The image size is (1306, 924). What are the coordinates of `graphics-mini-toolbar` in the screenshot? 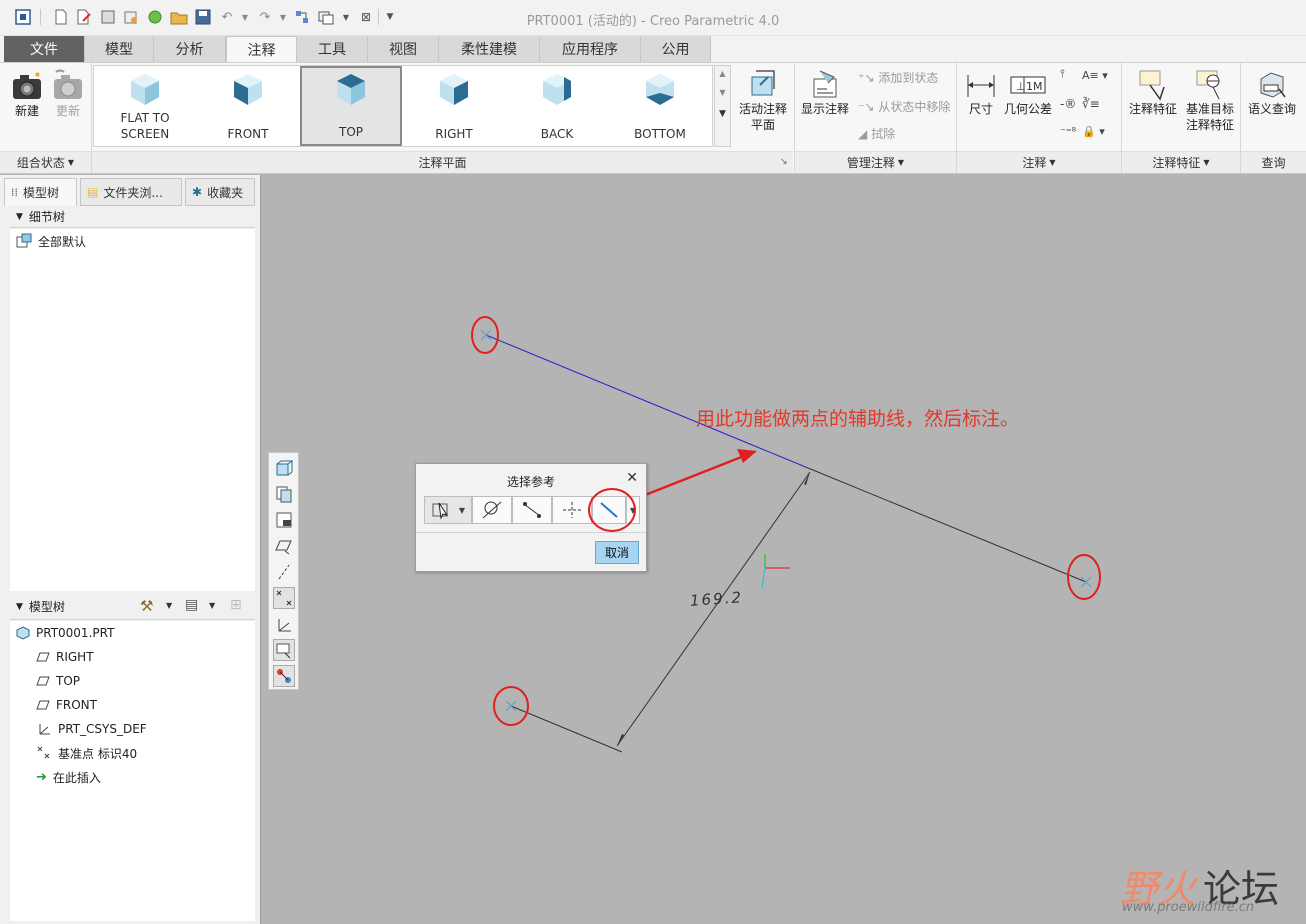 It's located at (283, 571).